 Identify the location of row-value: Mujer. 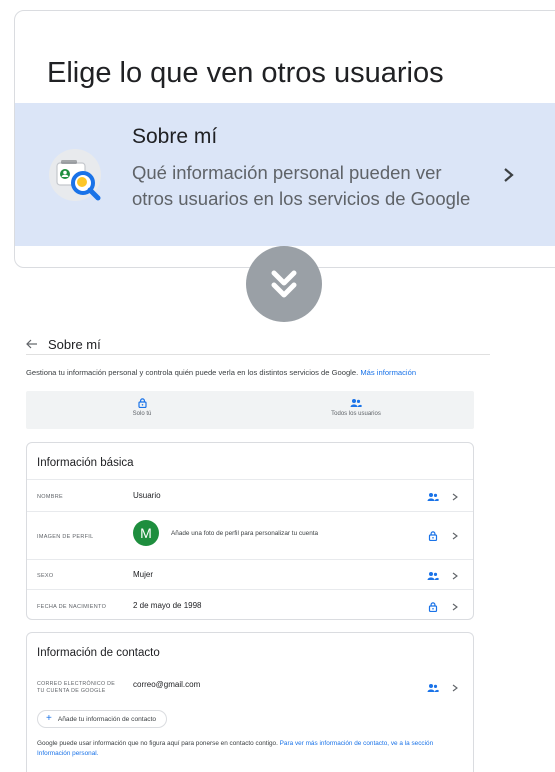
(143, 574).